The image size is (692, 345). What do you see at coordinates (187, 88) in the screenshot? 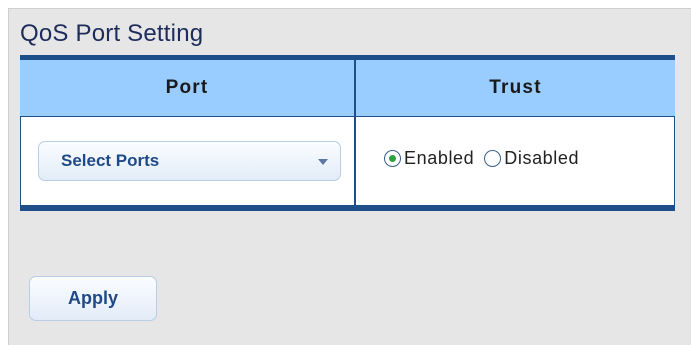
I see `column-header-port: Port` at bounding box center [187, 88].